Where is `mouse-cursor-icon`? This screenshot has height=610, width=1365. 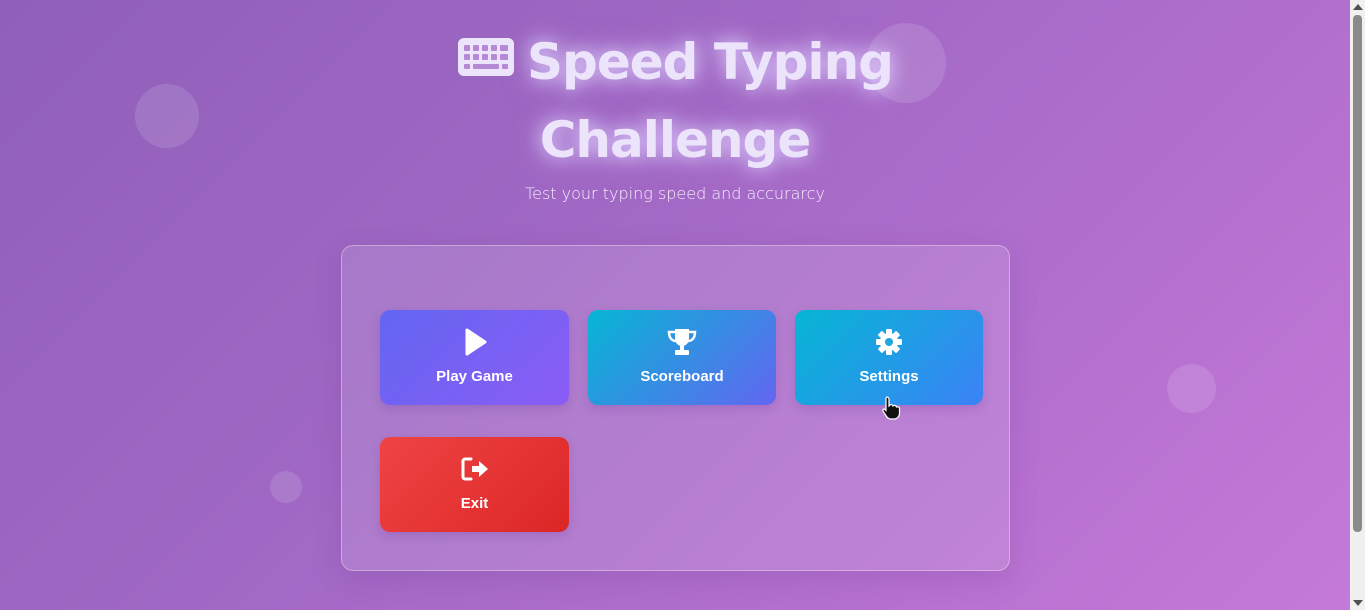 mouse-cursor-icon is located at coordinates (892, 410).